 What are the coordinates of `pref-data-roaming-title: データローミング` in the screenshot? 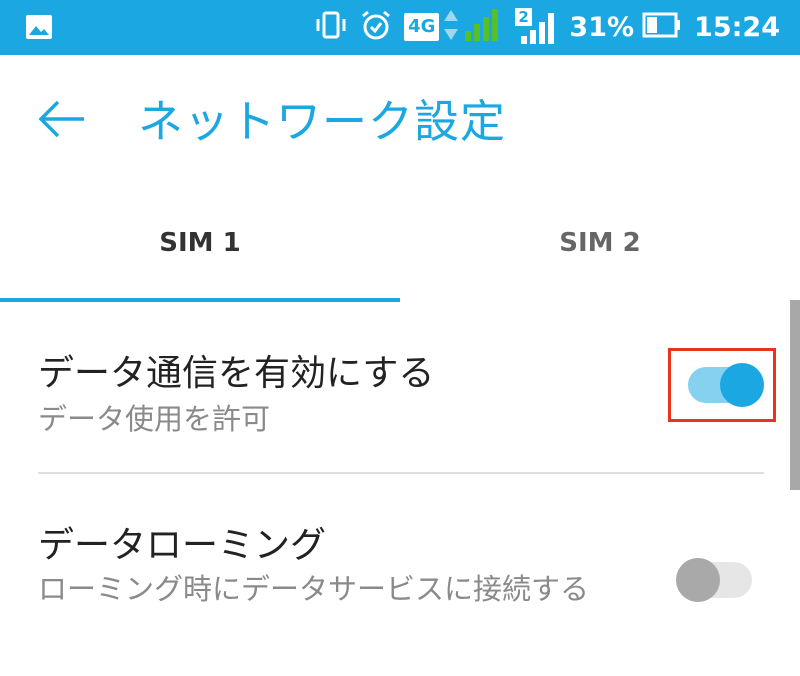 It's located at (182, 545).